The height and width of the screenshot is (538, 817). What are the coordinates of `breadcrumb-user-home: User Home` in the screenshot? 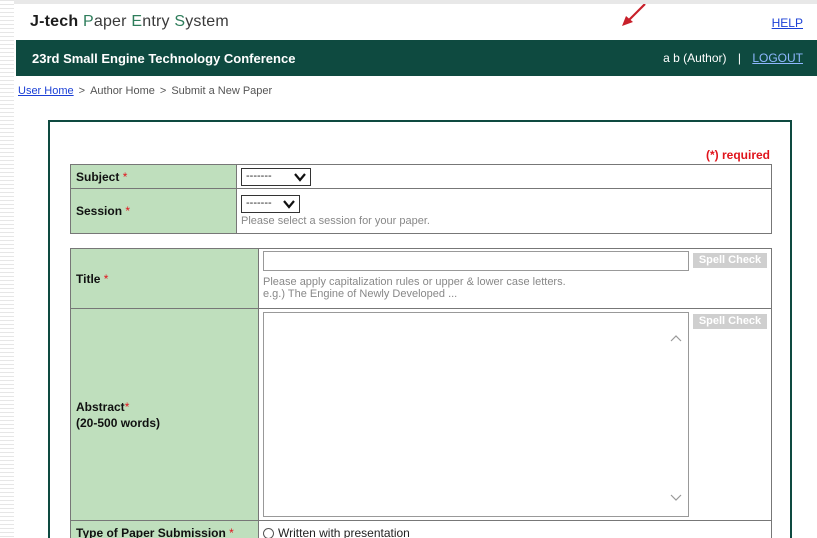 It's located at (46, 91).